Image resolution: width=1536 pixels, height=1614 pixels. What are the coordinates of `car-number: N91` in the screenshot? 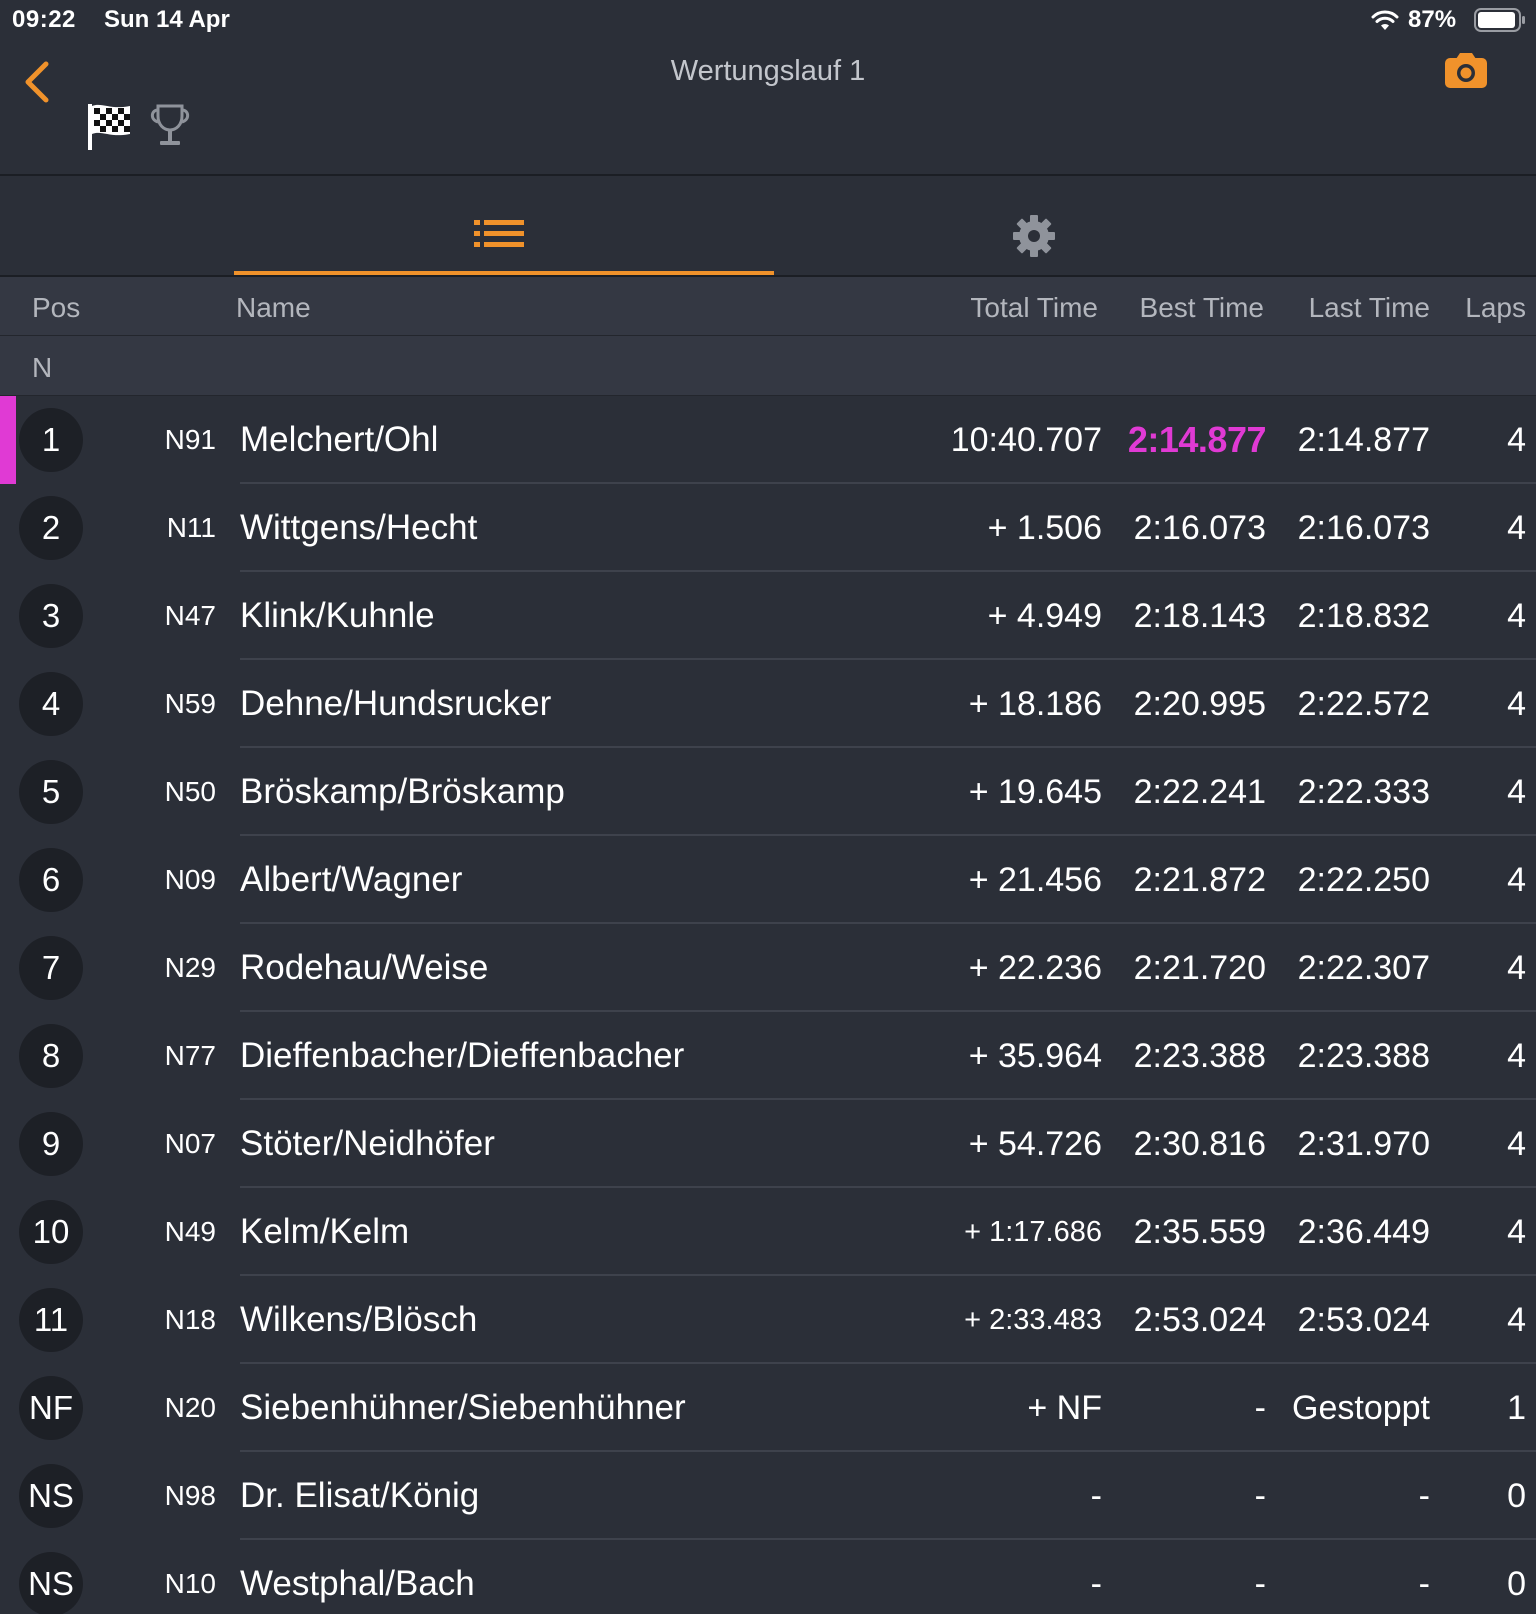 It's located at (190, 439).